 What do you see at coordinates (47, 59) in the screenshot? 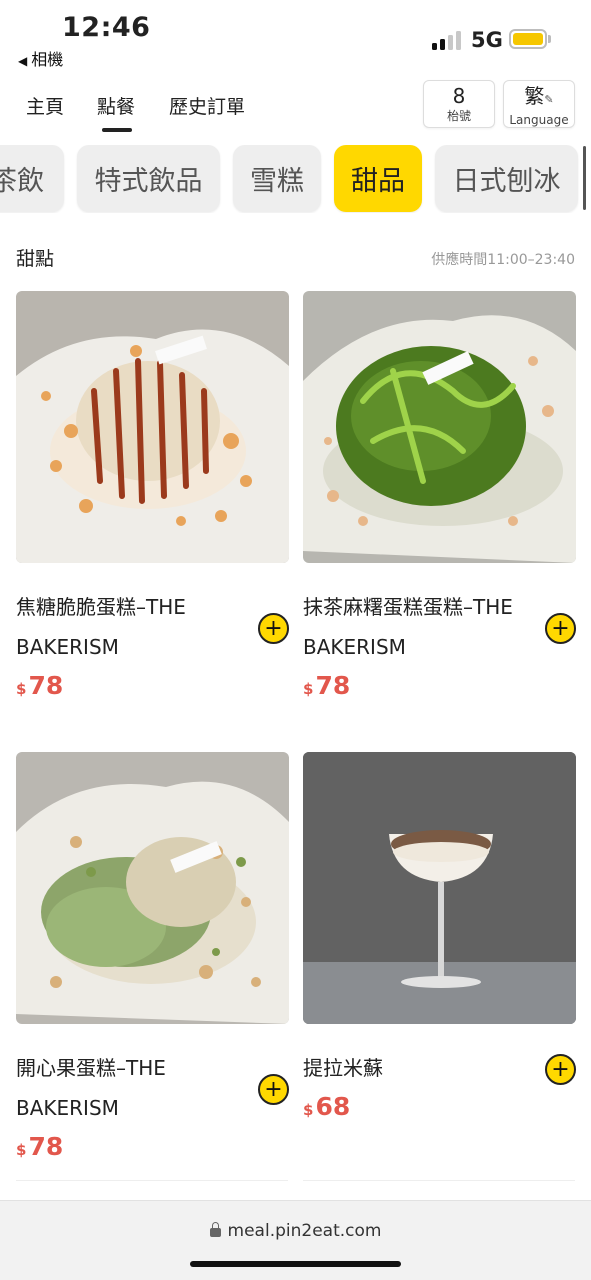
I see `back-app-label: 相機` at bounding box center [47, 59].